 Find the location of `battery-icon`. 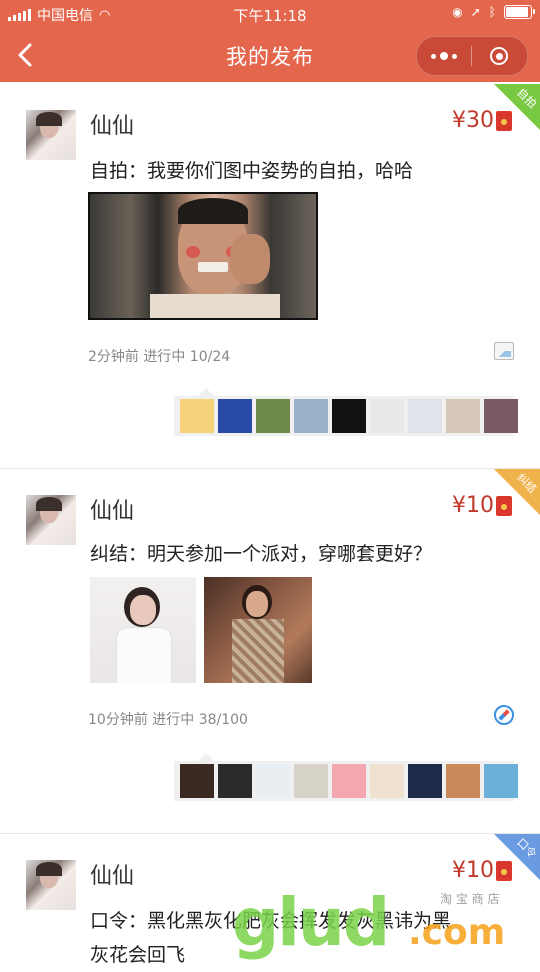

battery-icon is located at coordinates (519, 12).